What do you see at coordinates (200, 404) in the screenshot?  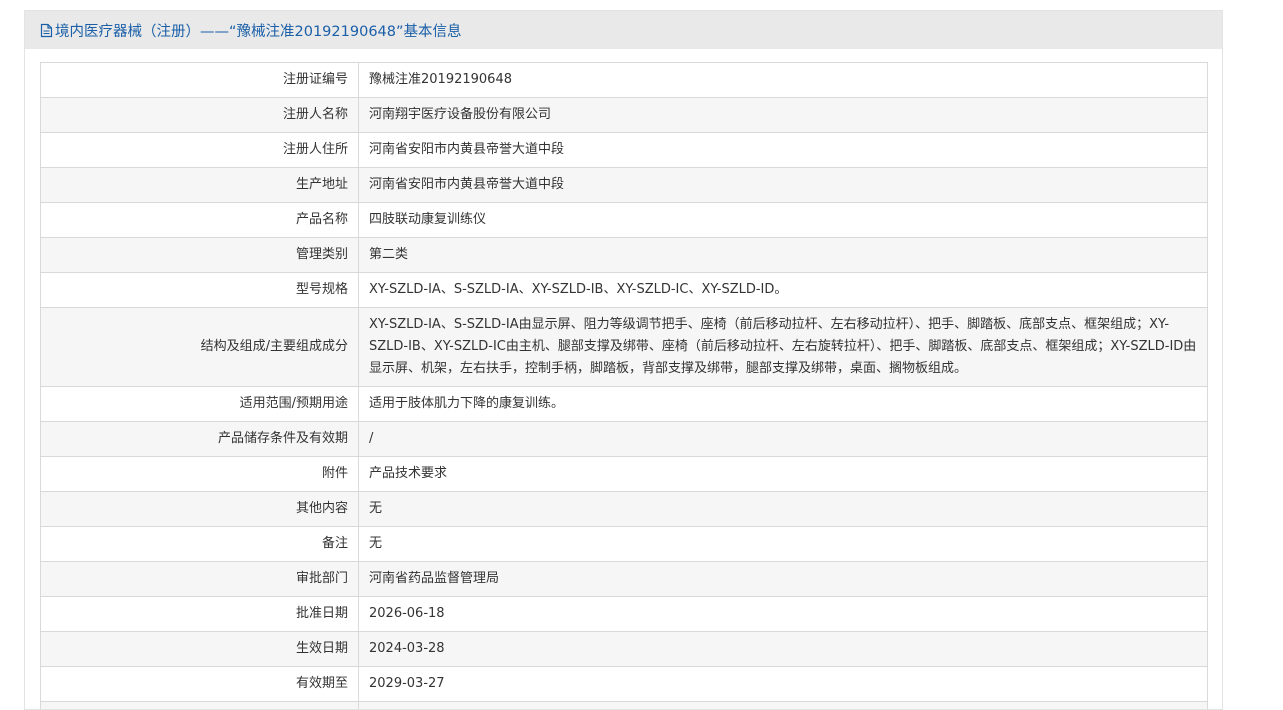 I see `field-label: 适用范围/预期用途` at bounding box center [200, 404].